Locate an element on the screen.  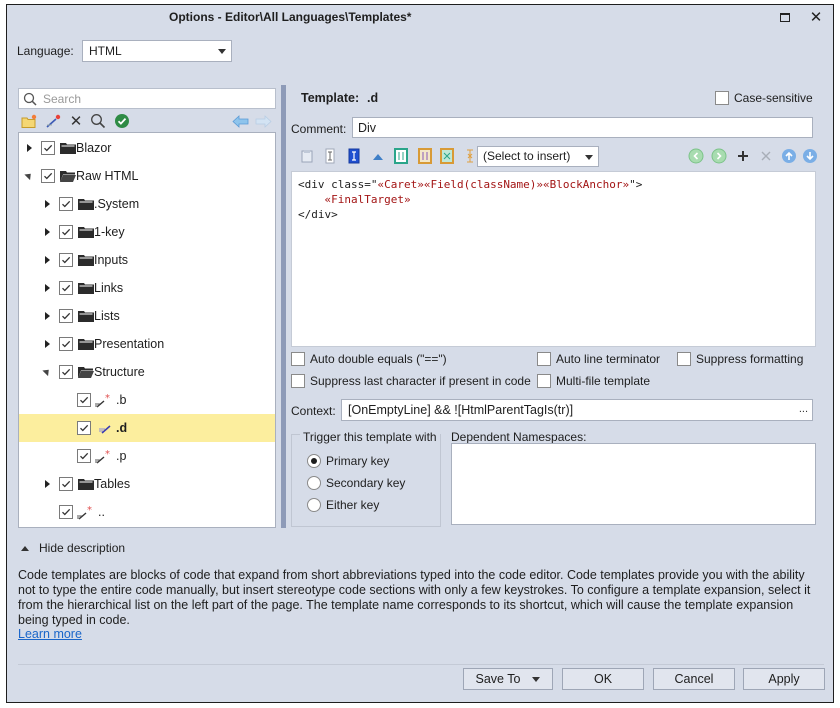
folder-open-icon is located at coordinates (68, 176).